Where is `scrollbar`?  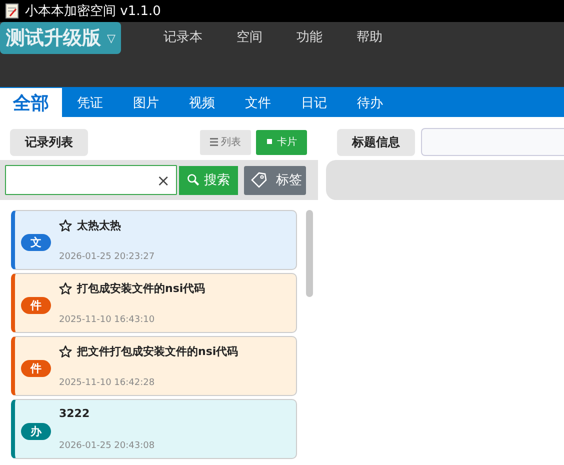 scrollbar is located at coordinates (309, 253).